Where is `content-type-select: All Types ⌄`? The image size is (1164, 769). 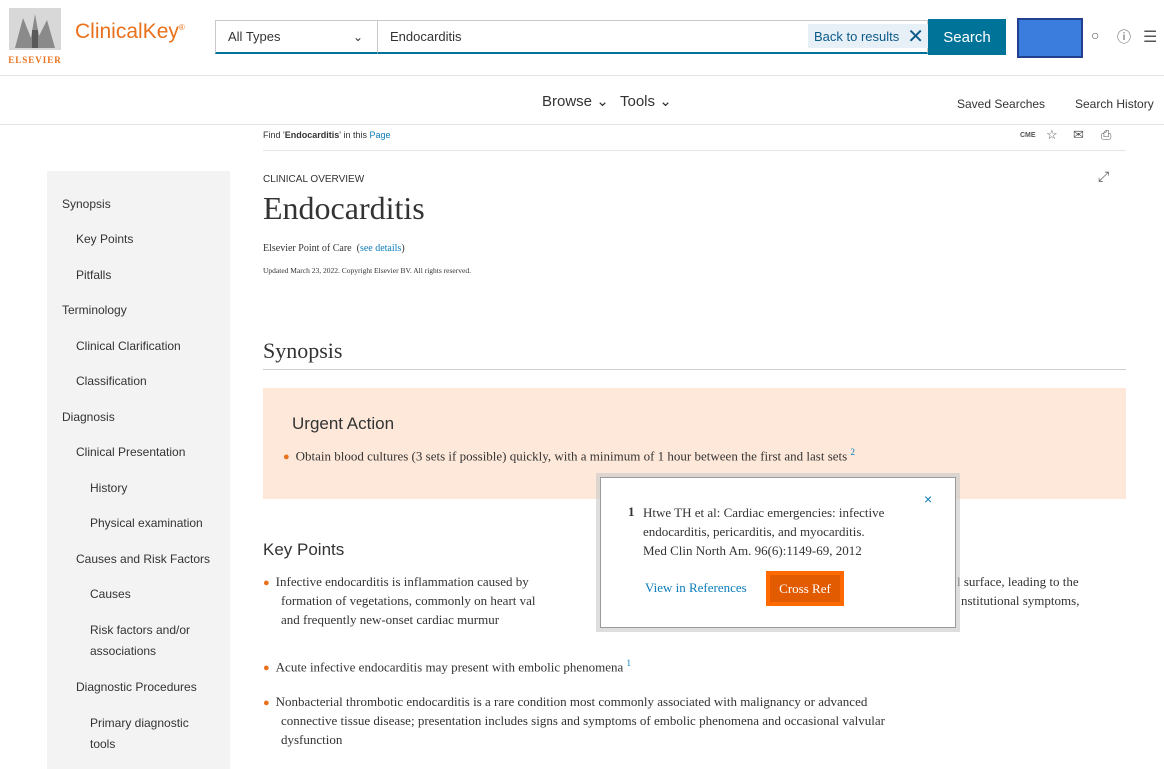 content-type-select: All Types ⌄ is located at coordinates (296, 37).